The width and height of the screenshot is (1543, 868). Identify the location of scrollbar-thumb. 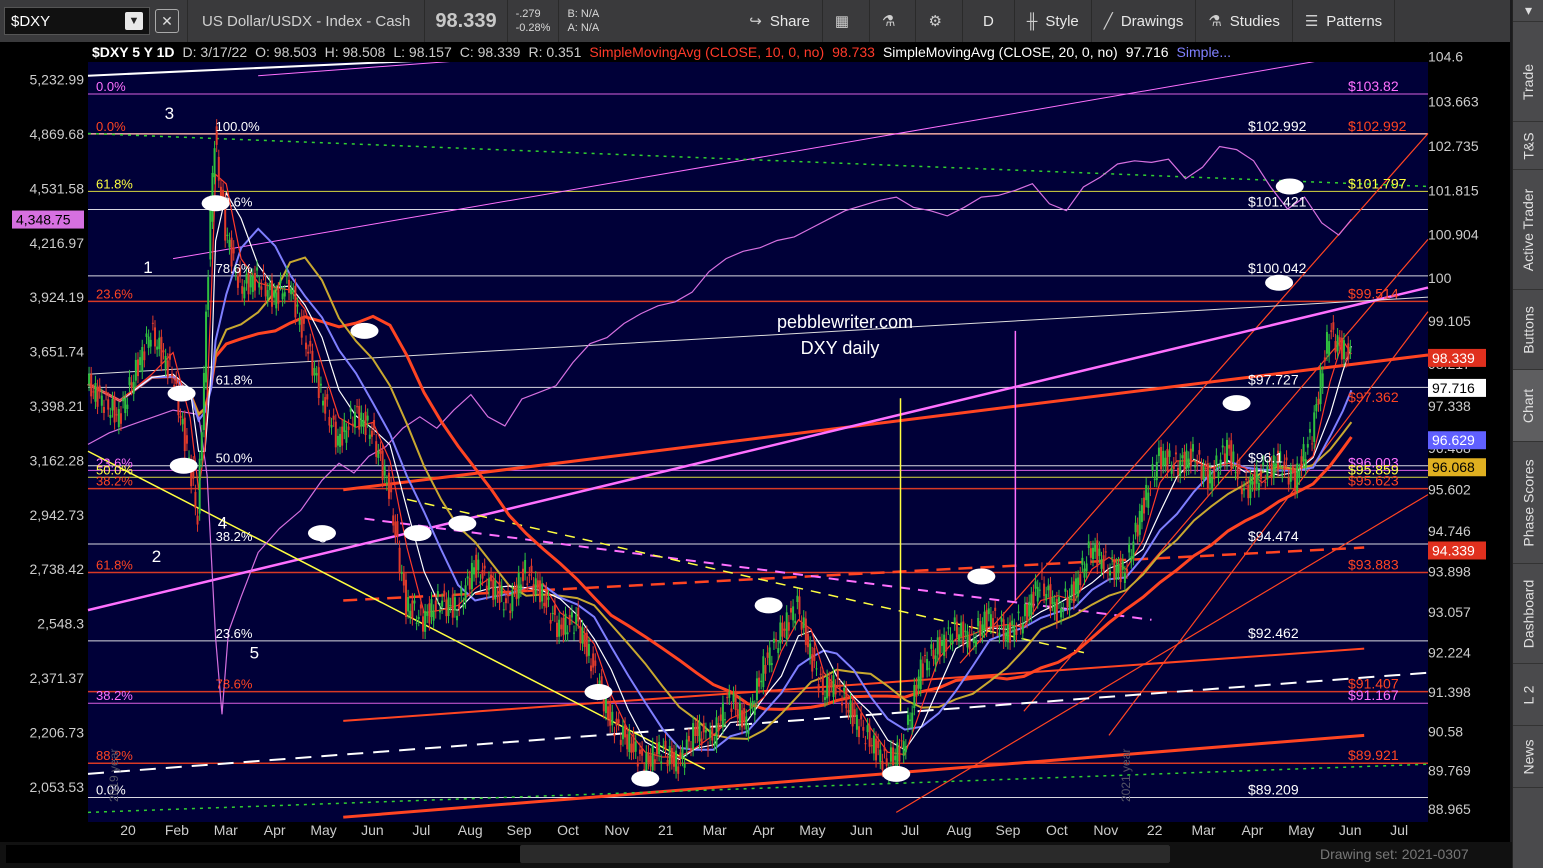
(845, 854).